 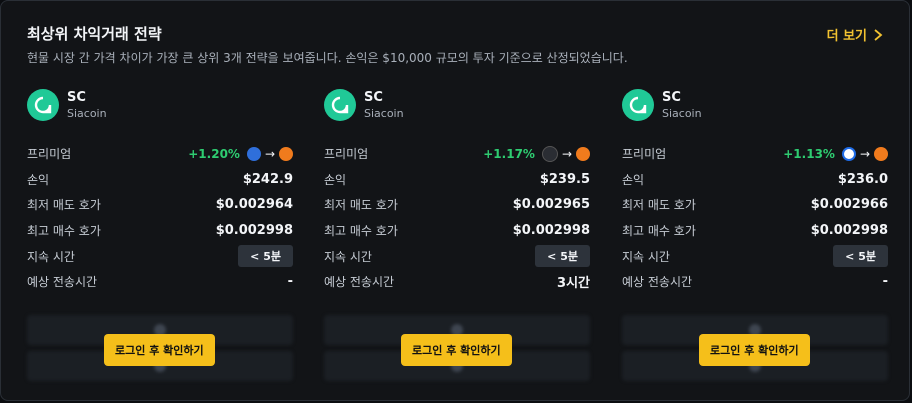 I want to click on pnl-row: 손익 $242.9, so click(x=160, y=180).